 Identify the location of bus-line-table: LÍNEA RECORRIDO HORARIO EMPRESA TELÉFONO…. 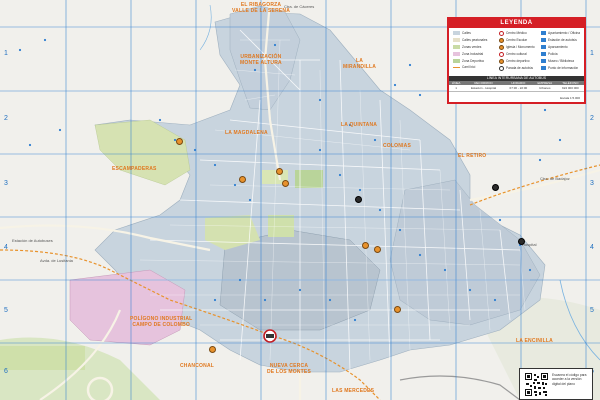
(516, 86).